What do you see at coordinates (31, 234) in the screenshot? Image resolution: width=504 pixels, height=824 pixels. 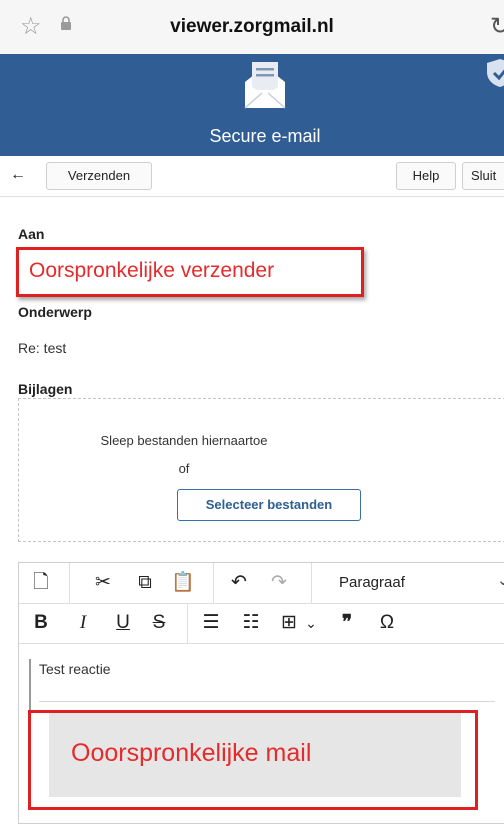 I see `to-label: Aan` at bounding box center [31, 234].